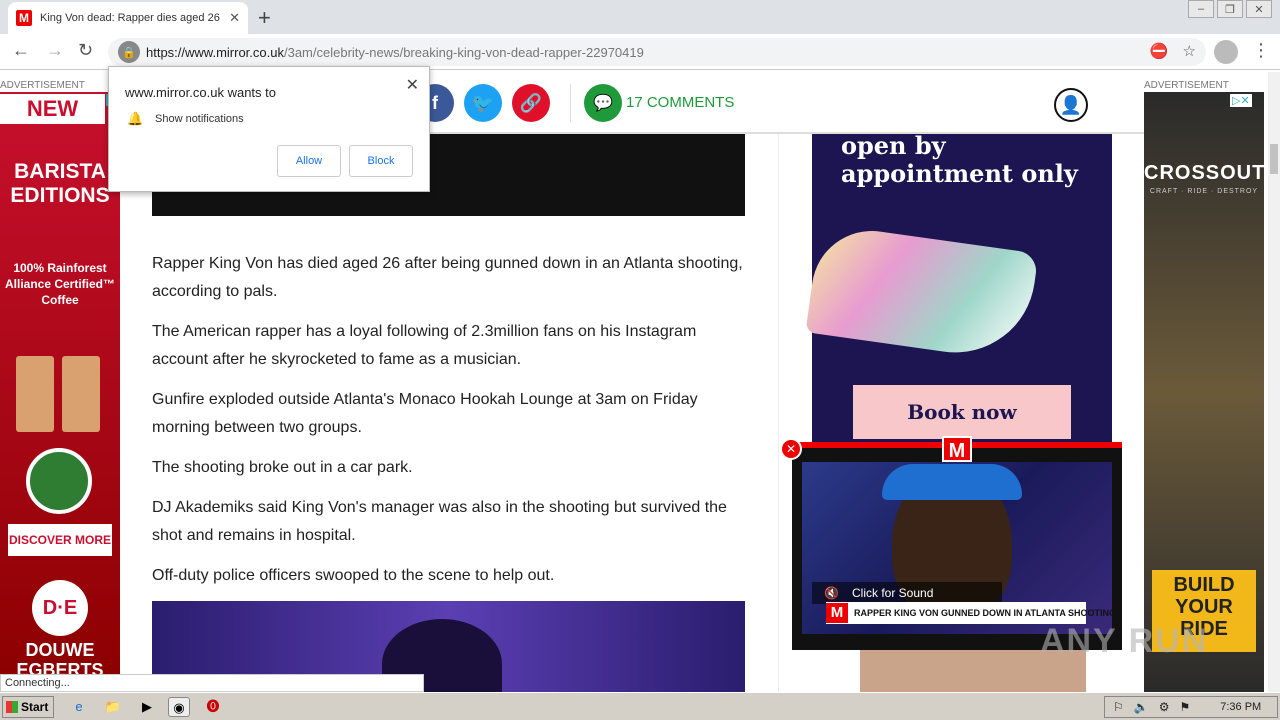  I want to click on network-icon: ⚐, so click(1118, 707).